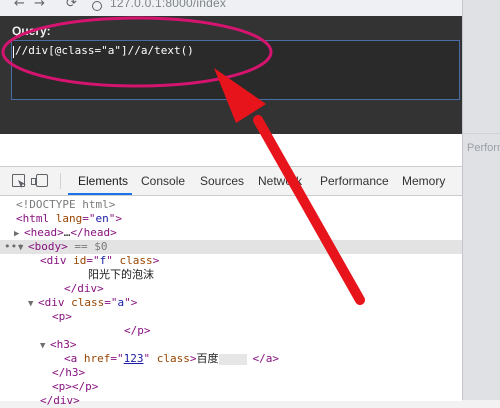 Image resolution: width=500 pixels, height=408 pixels. What do you see at coordinates (235, 70) in the screenshot?
I see `query-input: //div[@class="a"]//a/text()` at bounding box center [235, 70].